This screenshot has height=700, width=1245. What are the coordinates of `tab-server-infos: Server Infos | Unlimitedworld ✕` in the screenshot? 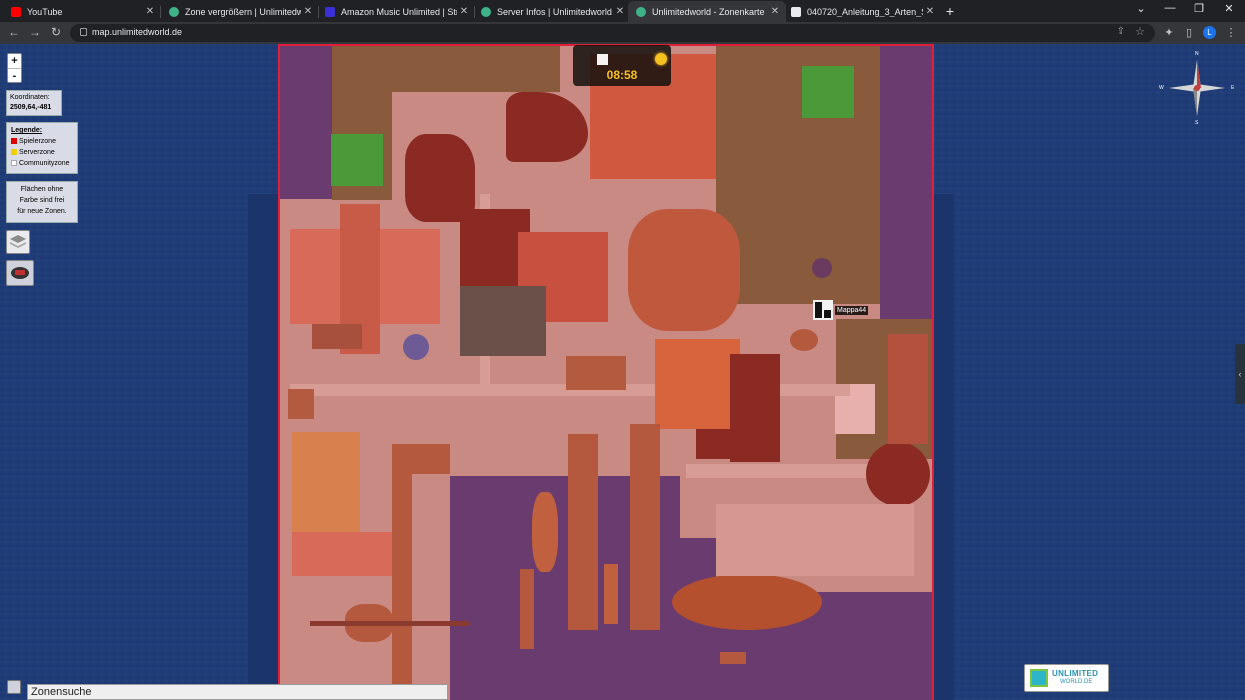 It's located at (552, 11).